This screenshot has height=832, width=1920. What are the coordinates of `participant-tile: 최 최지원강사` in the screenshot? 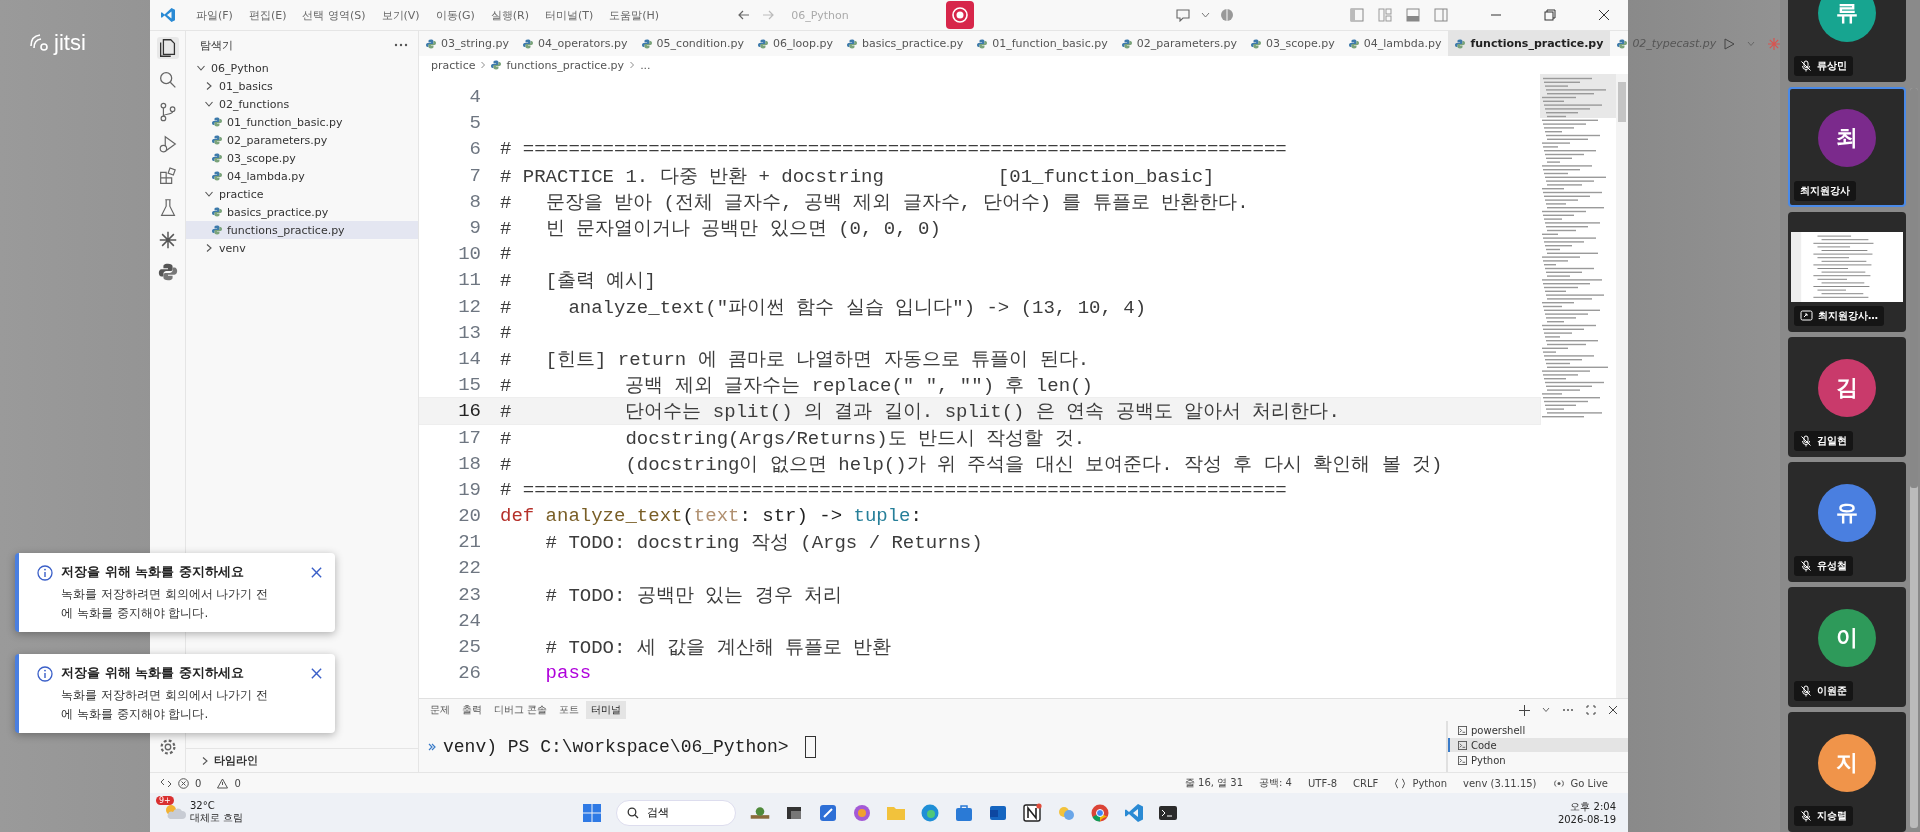 It's located at (1847, 147).